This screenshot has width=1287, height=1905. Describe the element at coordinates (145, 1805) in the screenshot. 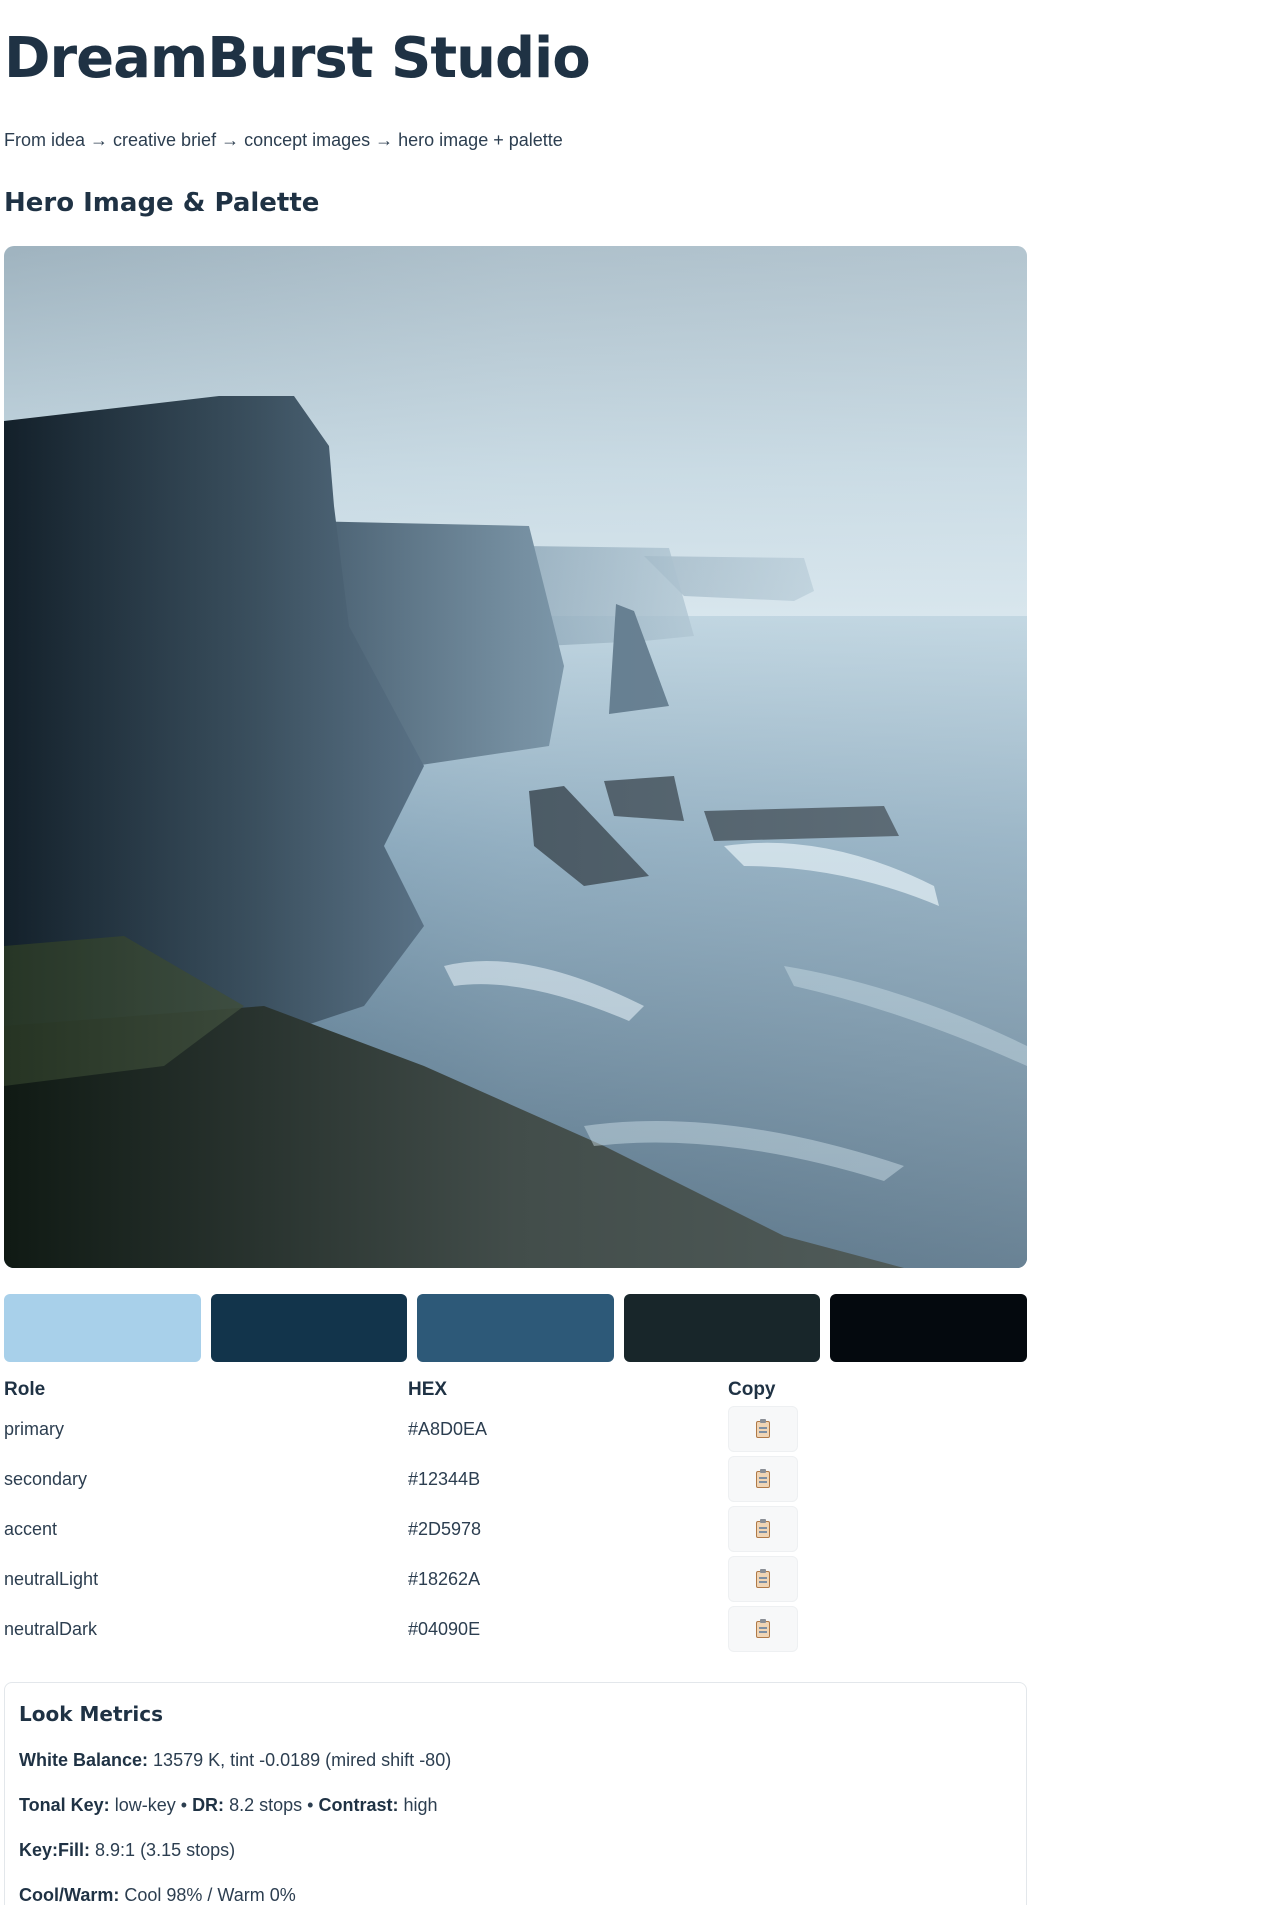

I see `tonal-key-value: low-key` at that location.